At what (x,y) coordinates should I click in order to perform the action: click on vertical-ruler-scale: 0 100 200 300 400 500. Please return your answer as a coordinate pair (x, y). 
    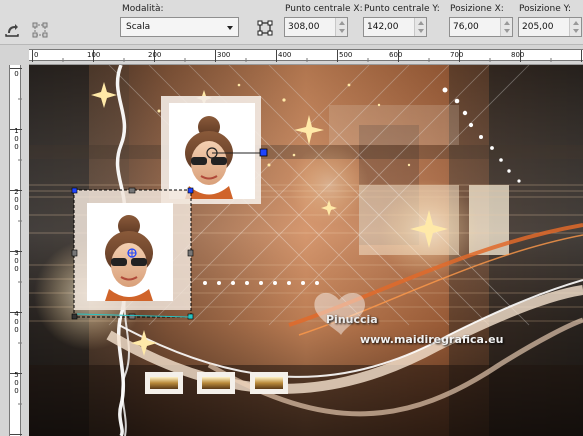
    Looking at the image, I should click on (15, 250).